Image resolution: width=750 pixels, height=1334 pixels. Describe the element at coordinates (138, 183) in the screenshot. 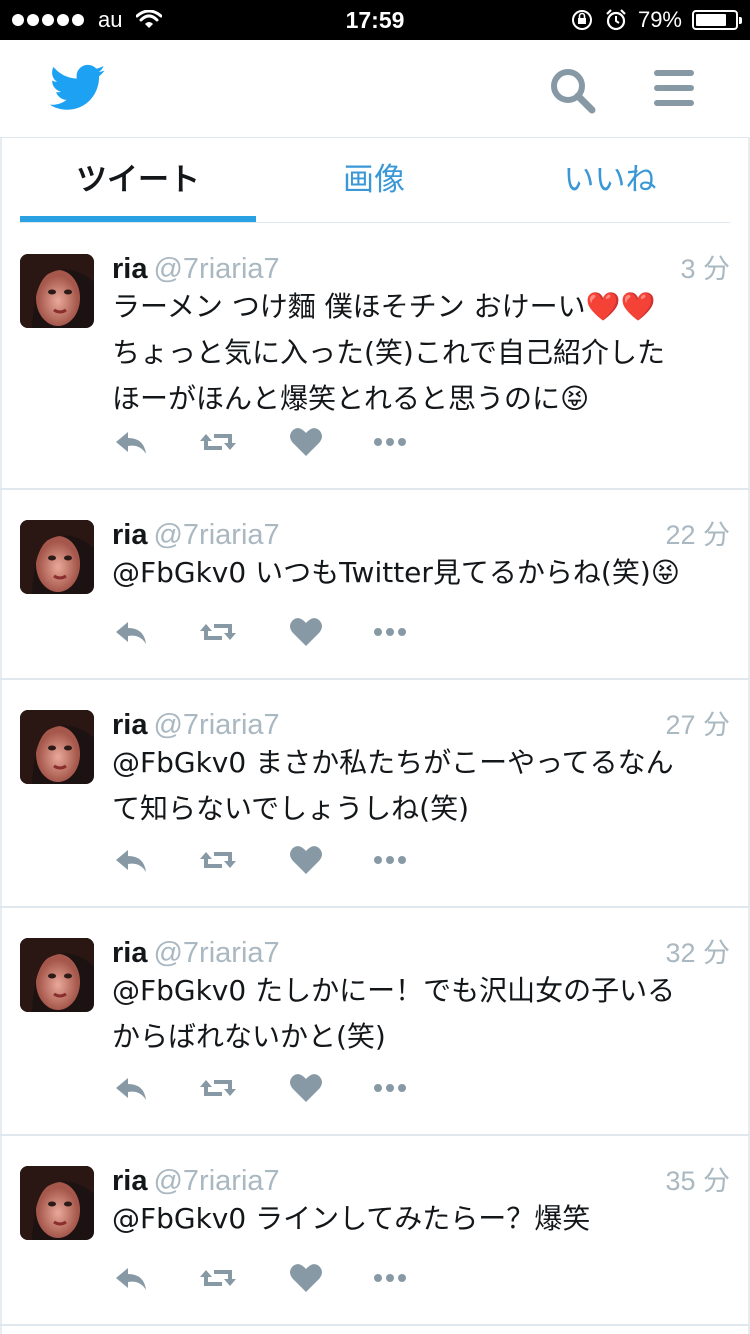

I see `tab-tweets: ツイート` at that location.